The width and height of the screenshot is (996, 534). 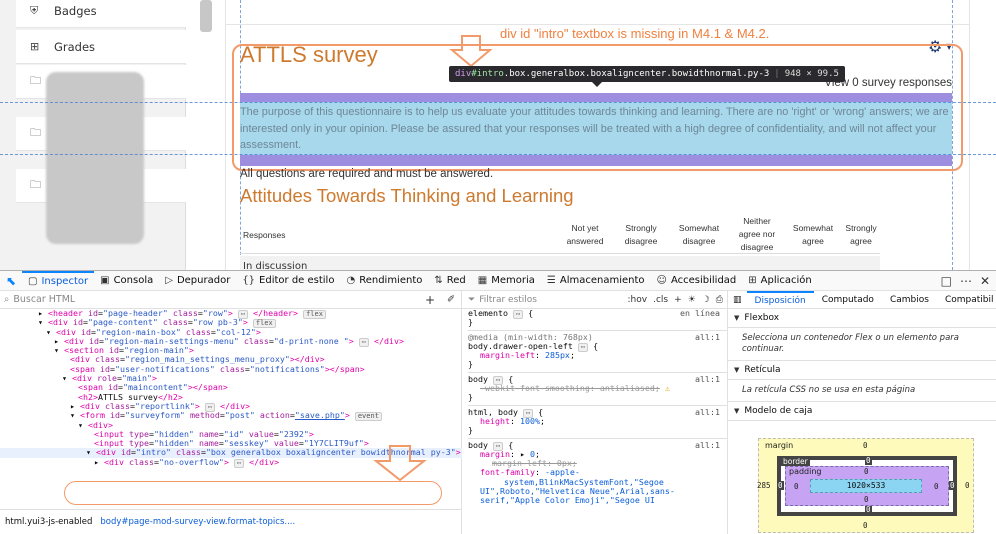 What do you see at coordinates (719, 300) in the screenshot?
I see `print-icon: ⎙` at bounding box center [719, 300].